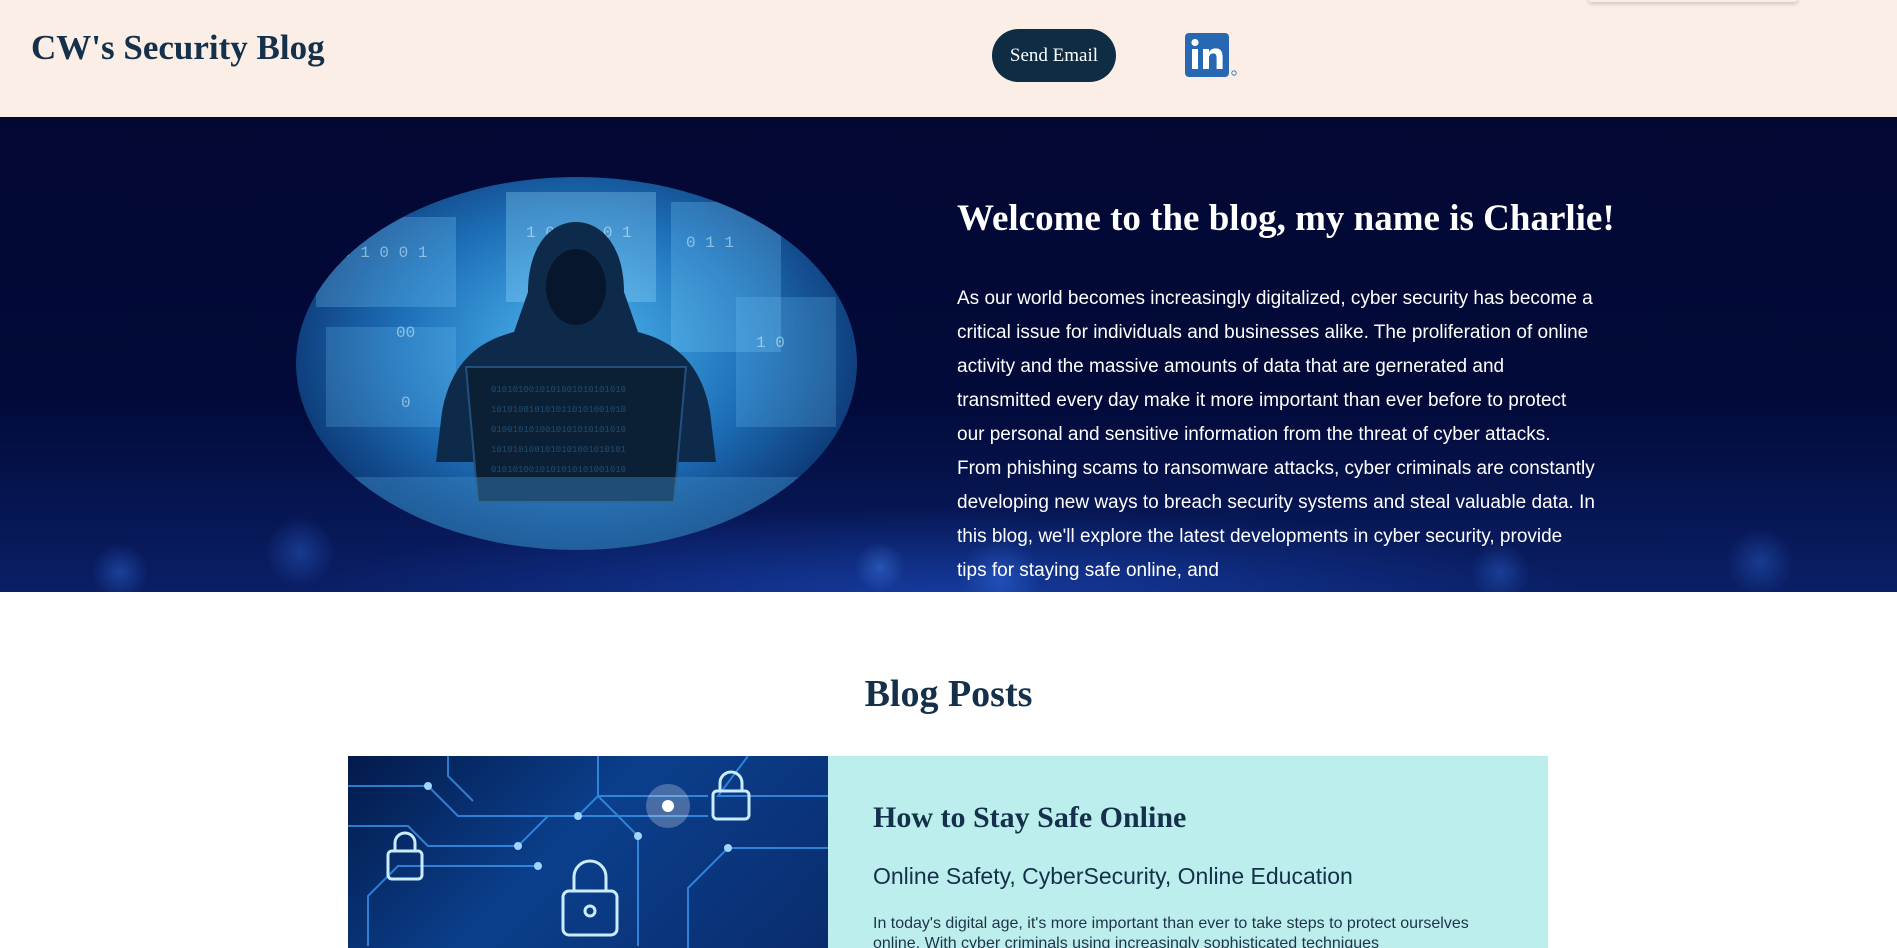  What do you see at coordinates (948, 694) in the screenshot?
I see `blog-posts-heading: Blog Posts` at bounding box center [948, 694].